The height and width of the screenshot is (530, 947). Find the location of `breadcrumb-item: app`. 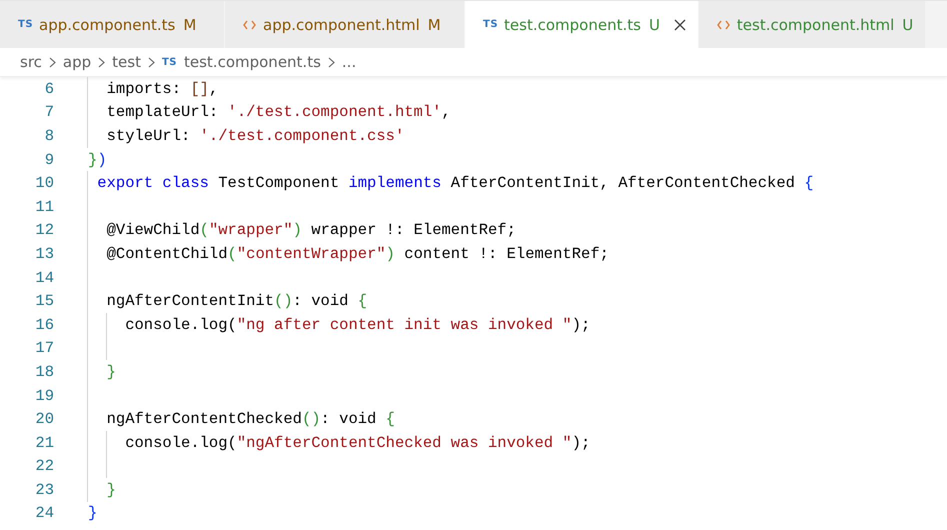

breadcrumb-item: app is located at coordinates (77, 62).